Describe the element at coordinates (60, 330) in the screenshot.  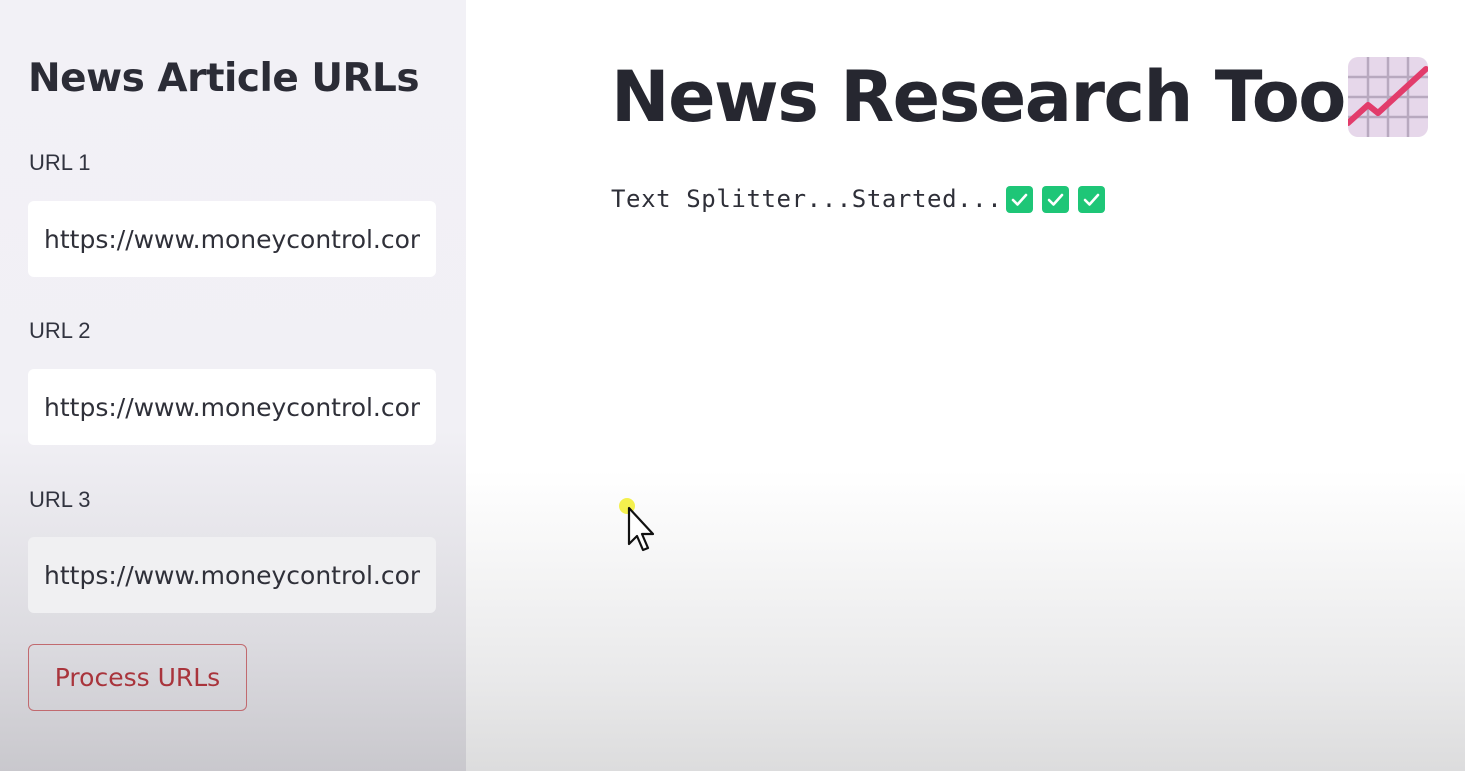
I see `url-2-label: URL 2` at that location.